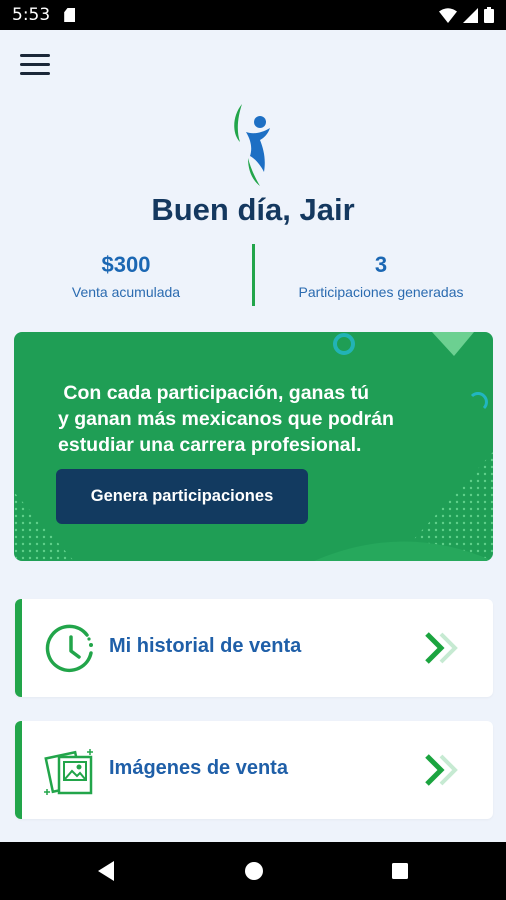  What do you see at coordinates (381, 292) in the screenshot?
I see `stat-participations-label: Participaciones generadas` at bounding box center [381, 292].